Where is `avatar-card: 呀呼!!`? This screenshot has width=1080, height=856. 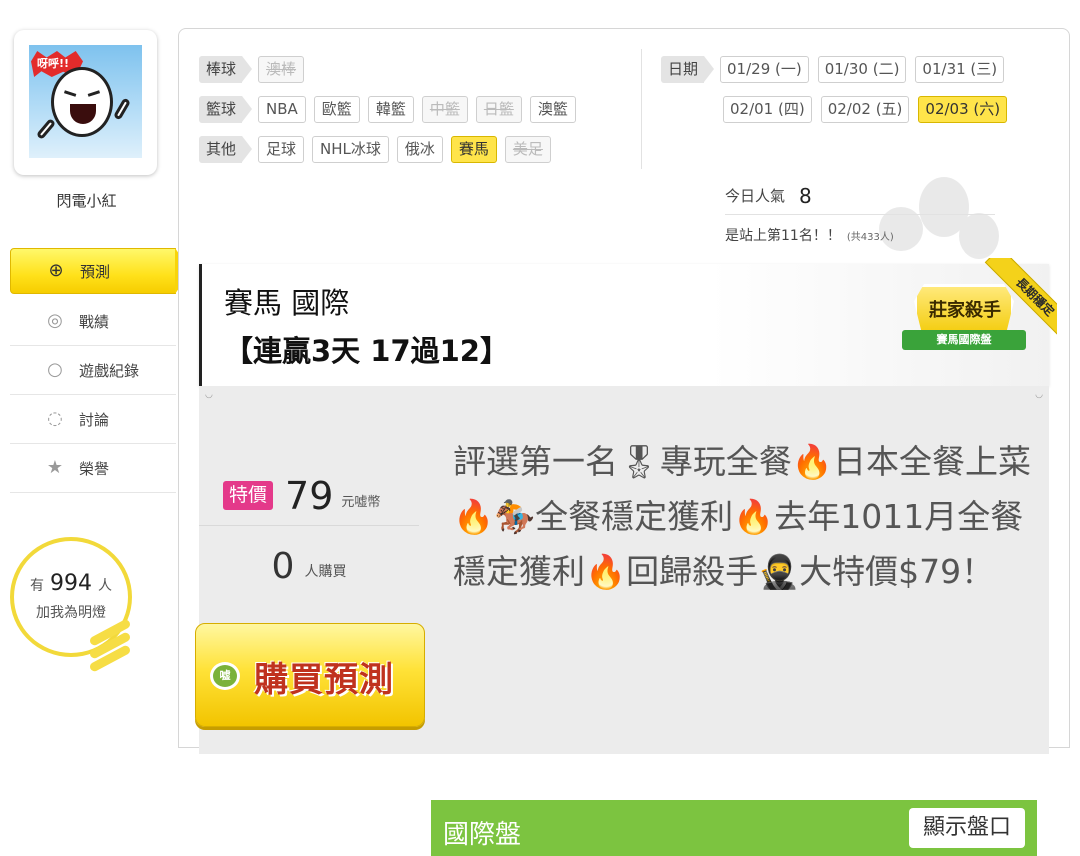
avatar-card: 呀呼!! is located at coordinates (85, 102).